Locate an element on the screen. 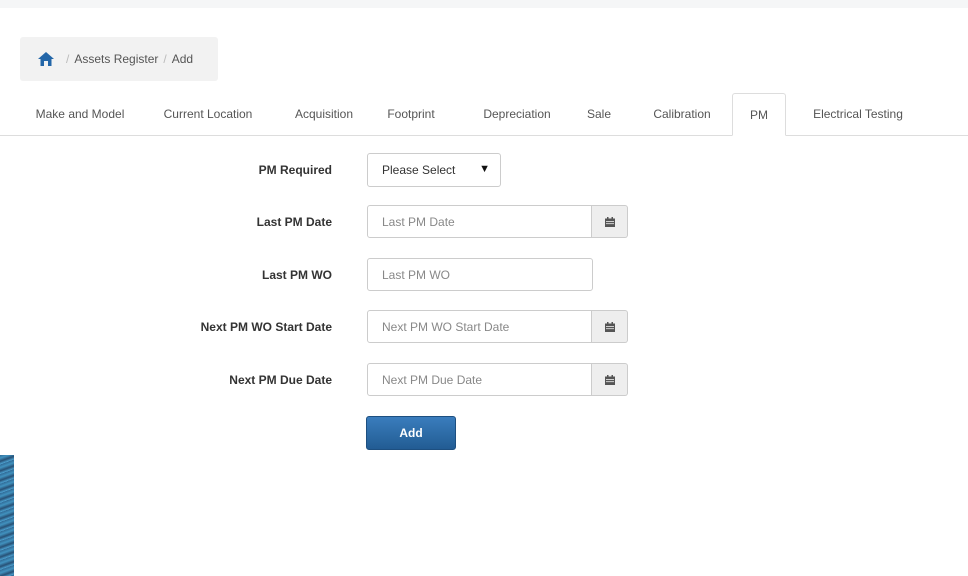 This screenshot has width=968, height=576. next-pm-due-date-label: Next PM Due Date is located at coordinates (280, 380).